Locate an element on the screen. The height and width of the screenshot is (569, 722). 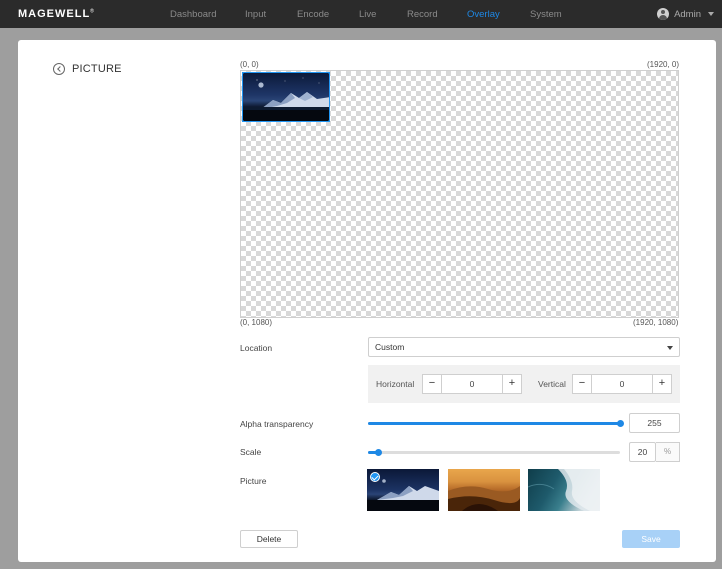
vertical-label: Vertical is located at coordinates (552, 384).